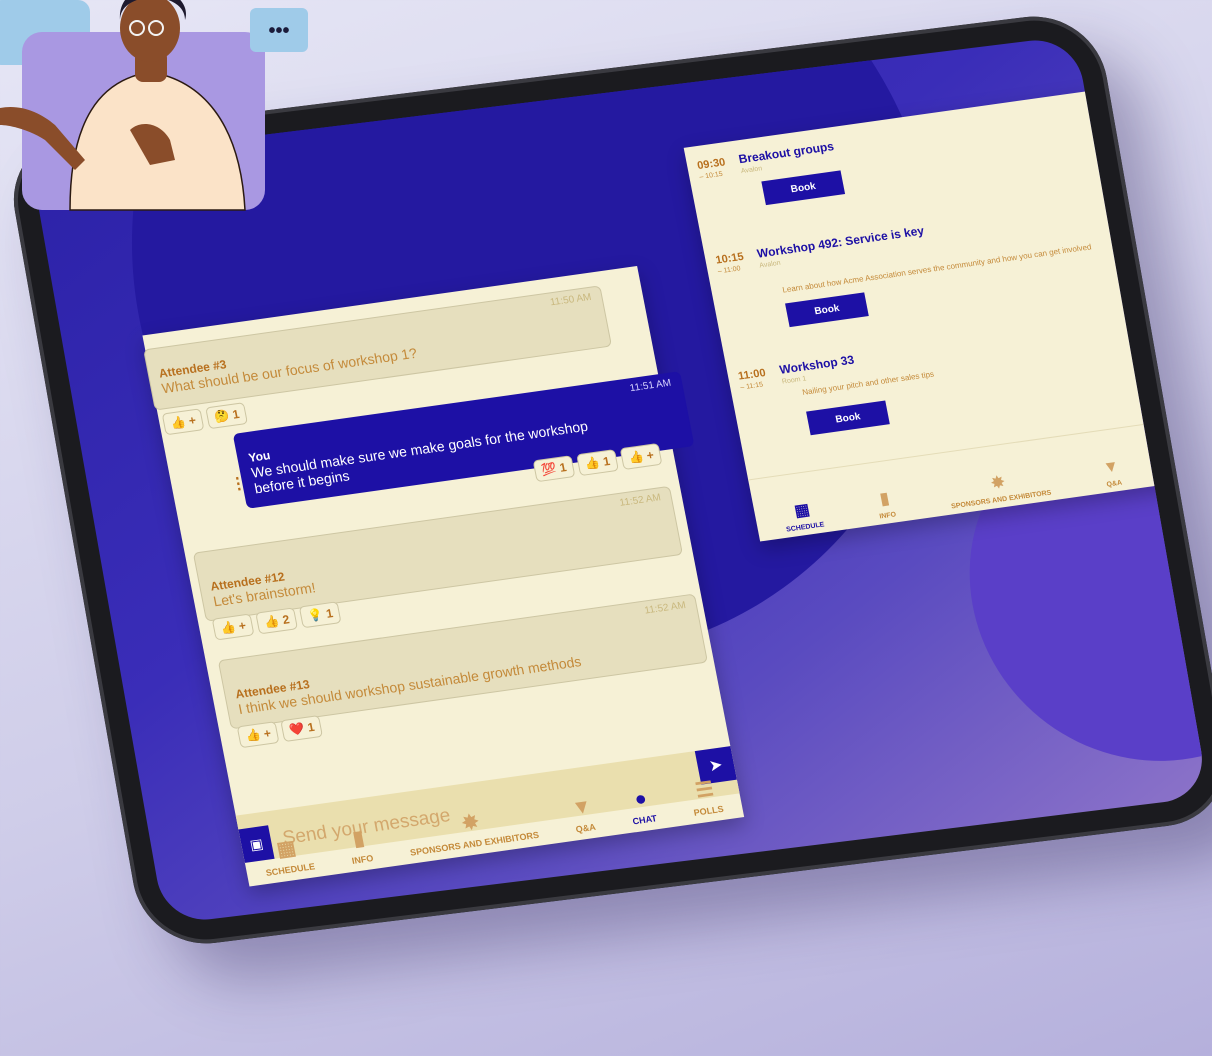 This screenshot has height=1056, width=1212. I want to click on session-end: – 10:15, so click(711, 175).